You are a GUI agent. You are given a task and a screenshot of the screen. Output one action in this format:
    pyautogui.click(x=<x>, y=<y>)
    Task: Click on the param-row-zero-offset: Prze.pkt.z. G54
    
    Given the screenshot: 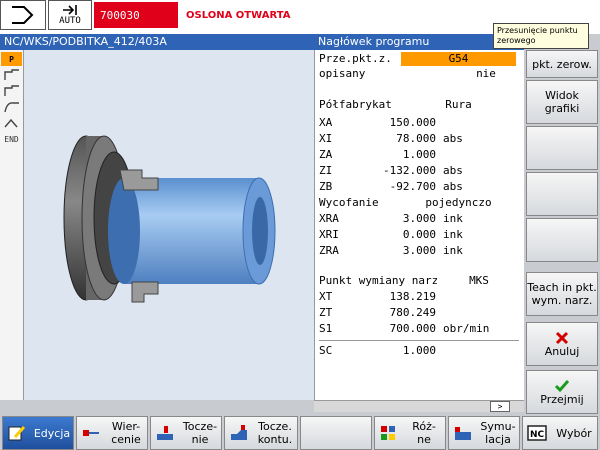 What is the action you would take?
    pyautogui.click(x=421, y=59)
    